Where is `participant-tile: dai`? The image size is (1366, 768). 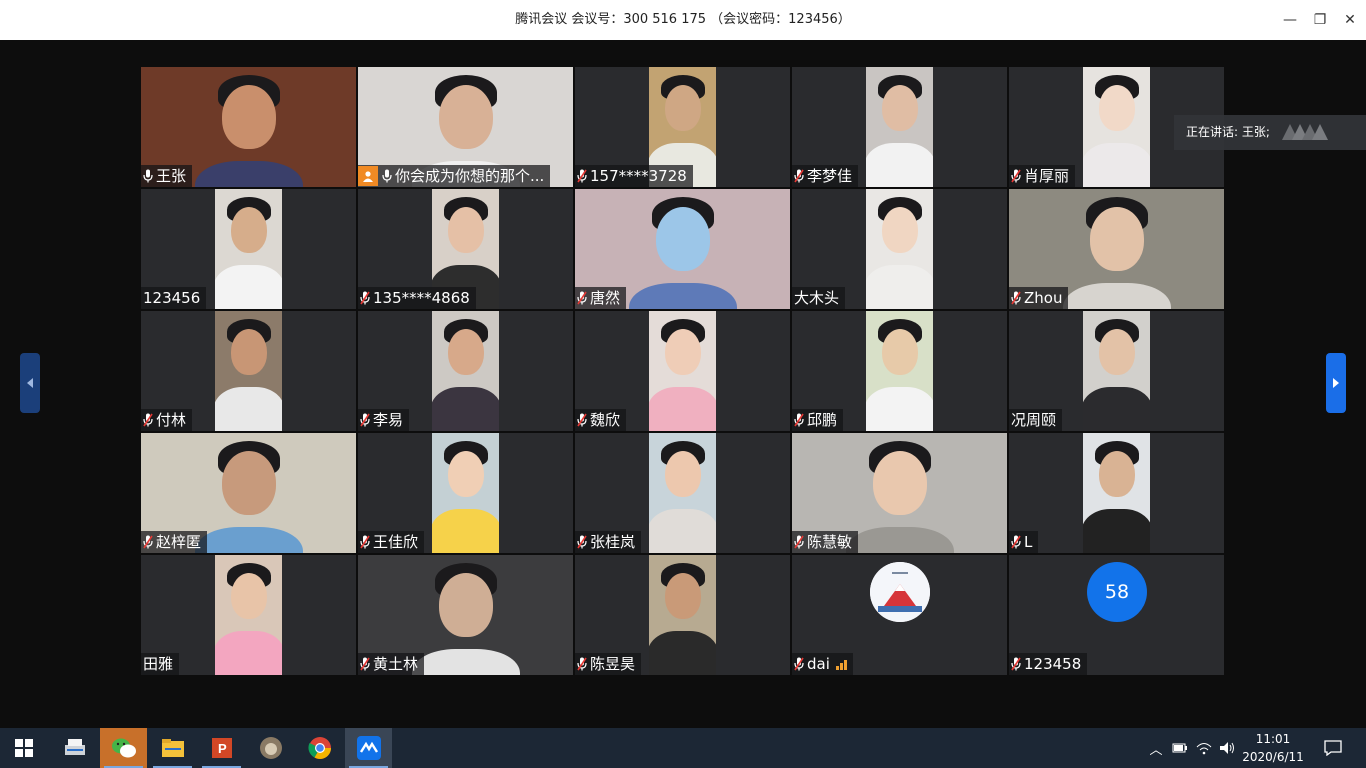 participant-tile: dai is located at coordinates (899, 615).